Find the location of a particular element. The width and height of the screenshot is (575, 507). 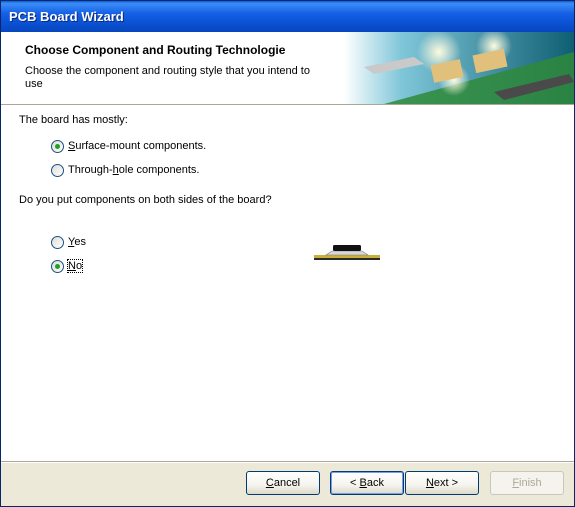

next-button: Next > is located at coordinates (442, 483).